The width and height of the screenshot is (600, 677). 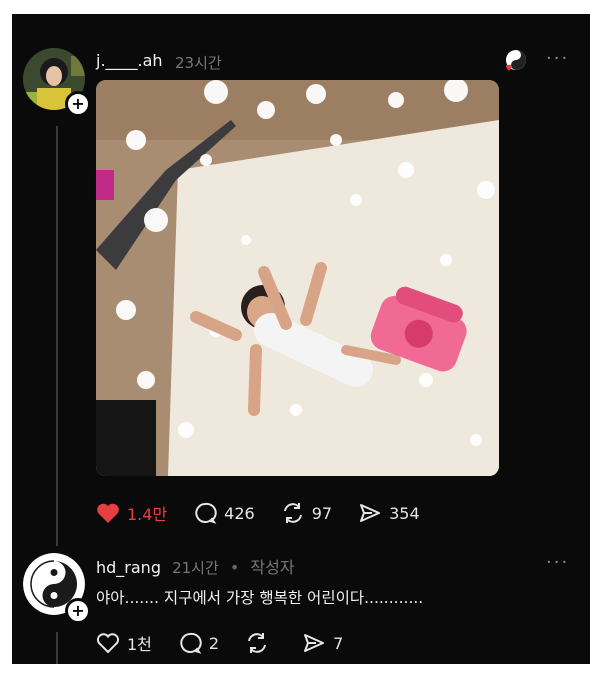 What do you see at coordinates (214, 643) in the screenshot?
I see `reply-comment-count: 2` at bounding box center [214, 643].